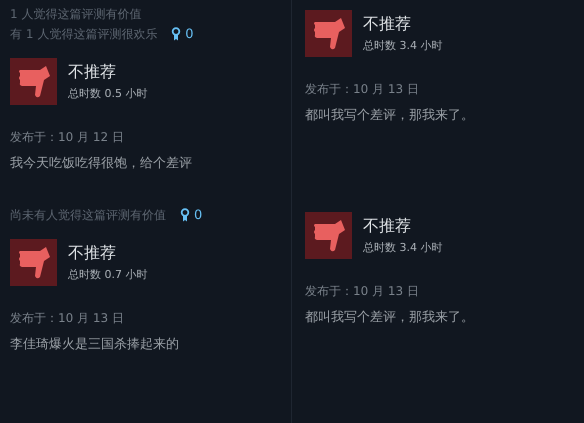 This screenshot has height=423, width=584. What do you see at coordinates (67, 137) in the screenshot?
I see `posted-date: 发布于：10 月 12 日` at bounding box center [67, 137].